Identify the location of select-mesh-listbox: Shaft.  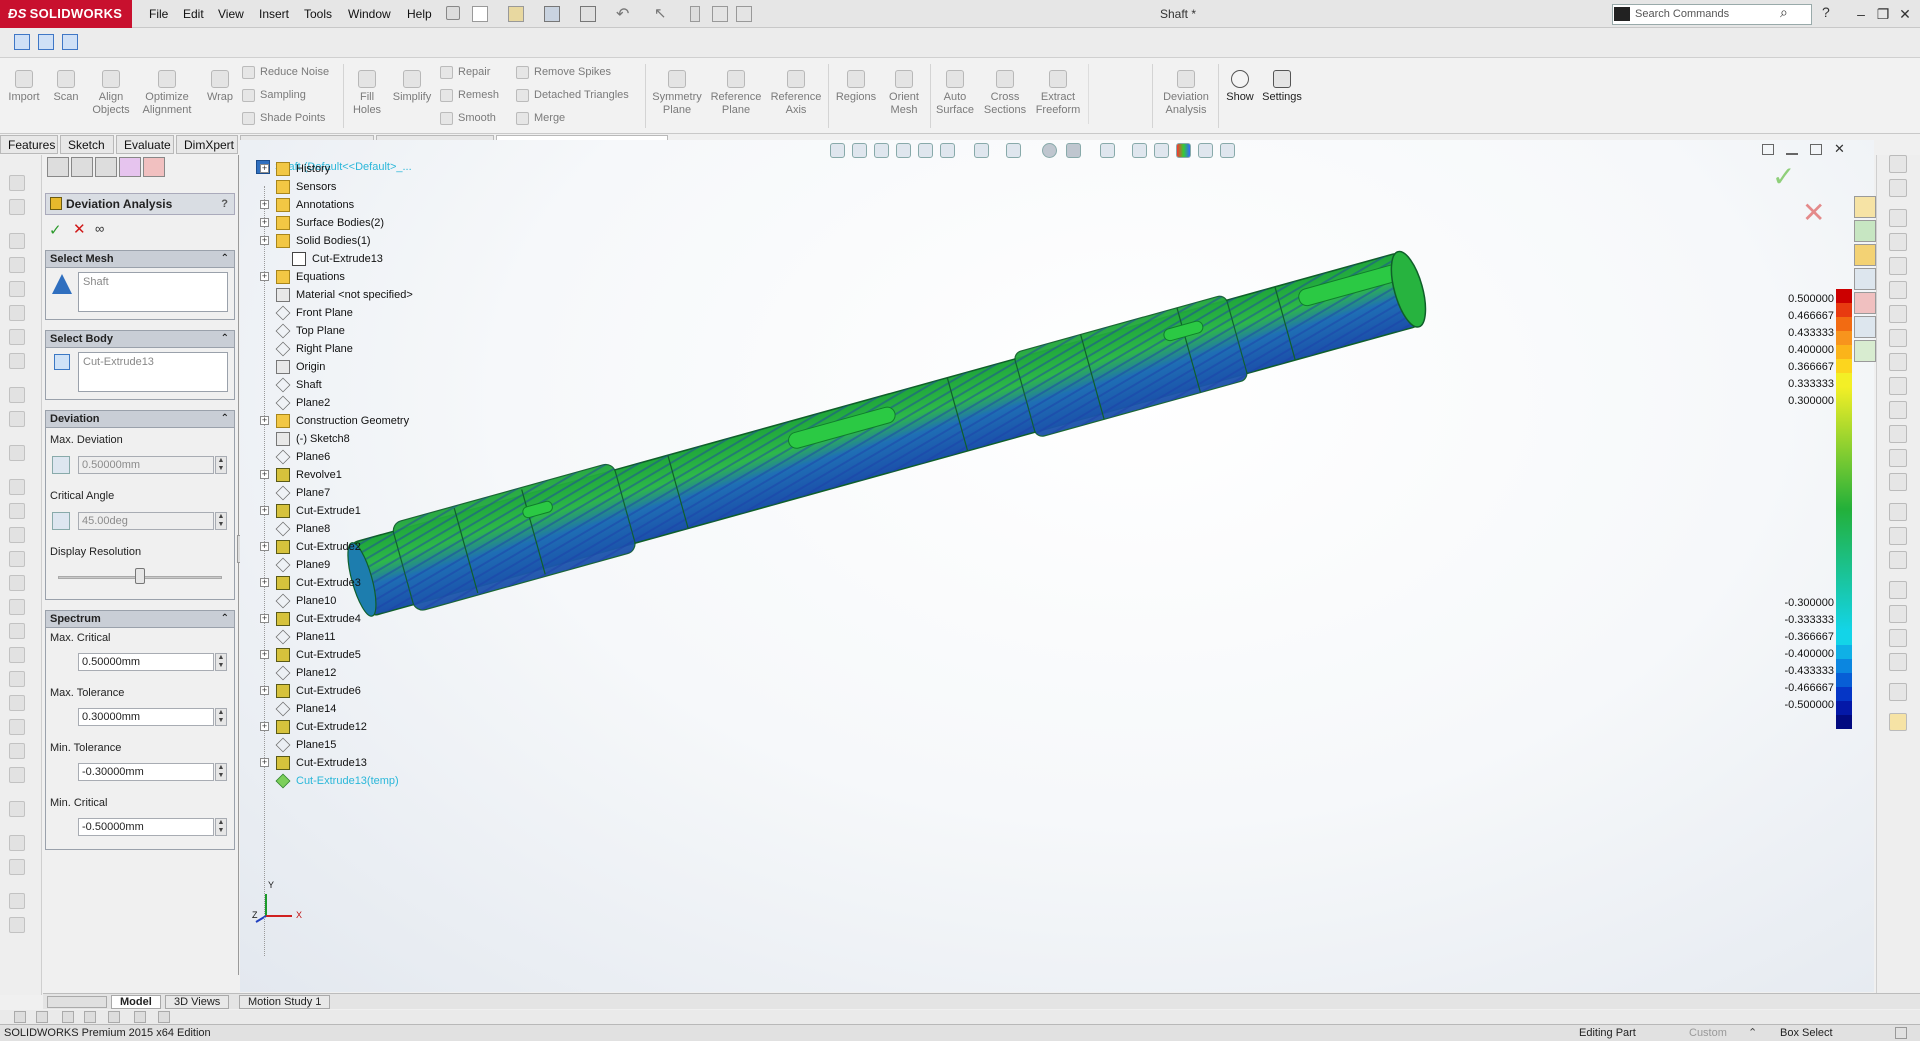
(153, 292).